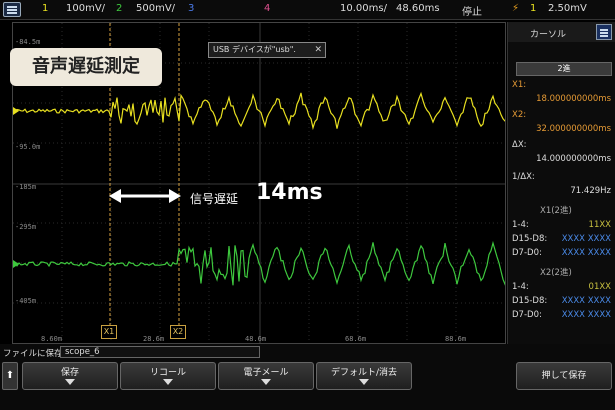 Image resolution: width=615 pixels, height=410 pixels. I want to click on email-button: 電子メール, so click(266, 376).